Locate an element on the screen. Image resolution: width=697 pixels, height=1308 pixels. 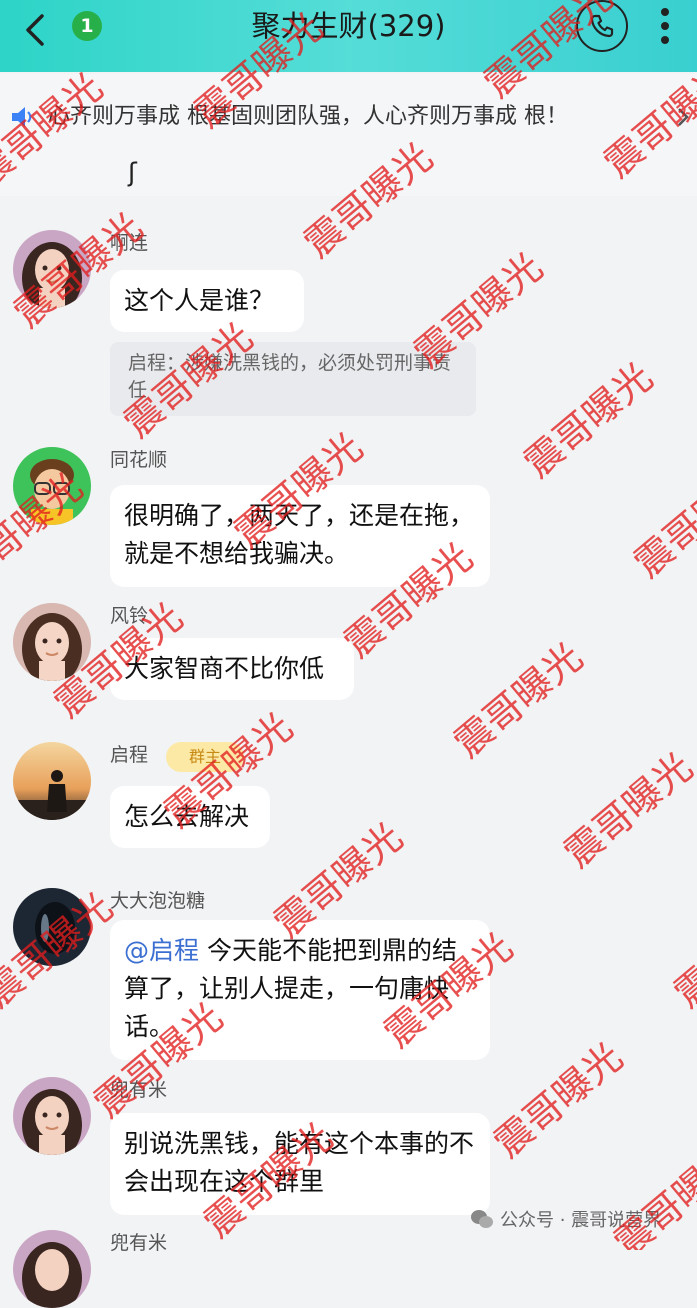
more-vertical-icon is located at coordinates (665, 26).